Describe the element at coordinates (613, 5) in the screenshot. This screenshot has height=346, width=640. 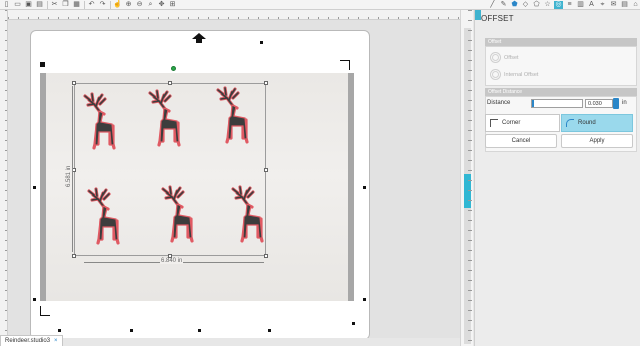
I see `send-icon: ✉` at that location.